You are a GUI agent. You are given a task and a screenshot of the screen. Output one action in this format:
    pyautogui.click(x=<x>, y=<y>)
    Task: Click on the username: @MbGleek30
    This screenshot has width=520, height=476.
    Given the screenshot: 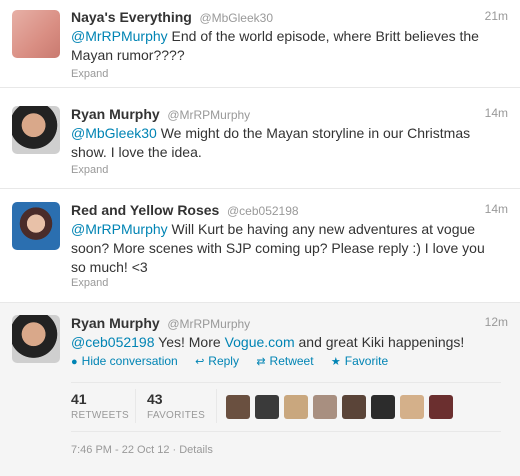 What is the action you would take?
    pyautogui.click(x=236, y=18)
    